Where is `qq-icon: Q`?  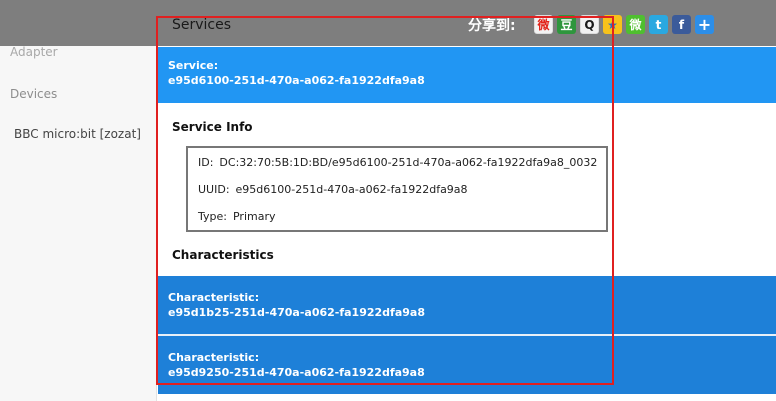
qq-icon: Q is located at coordinates (589, 24).